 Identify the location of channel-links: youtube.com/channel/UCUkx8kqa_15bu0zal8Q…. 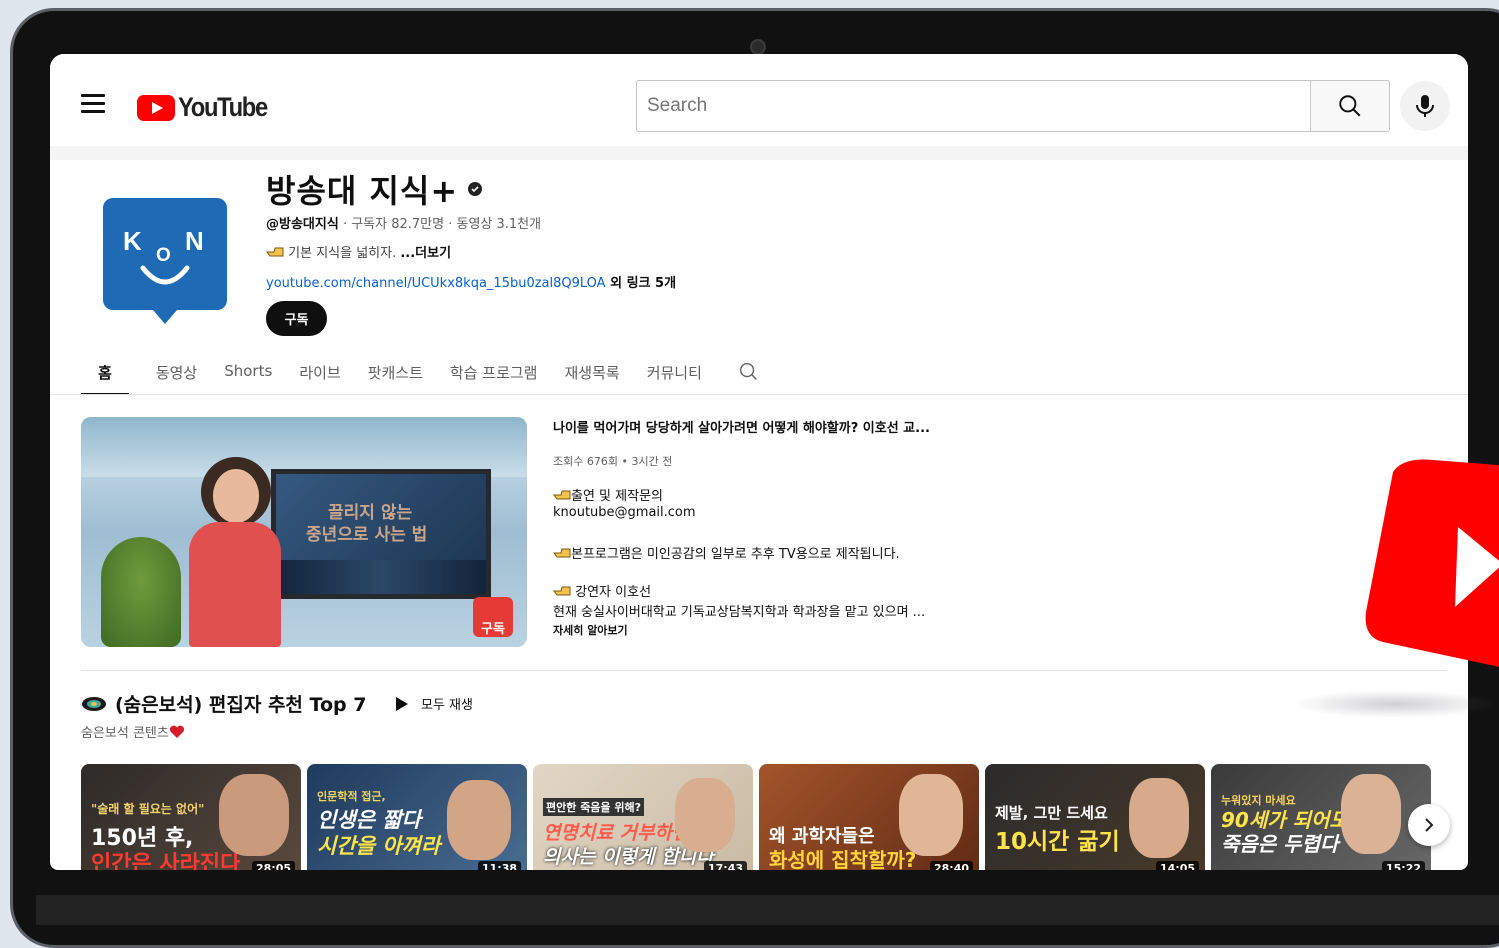
(471, 281).